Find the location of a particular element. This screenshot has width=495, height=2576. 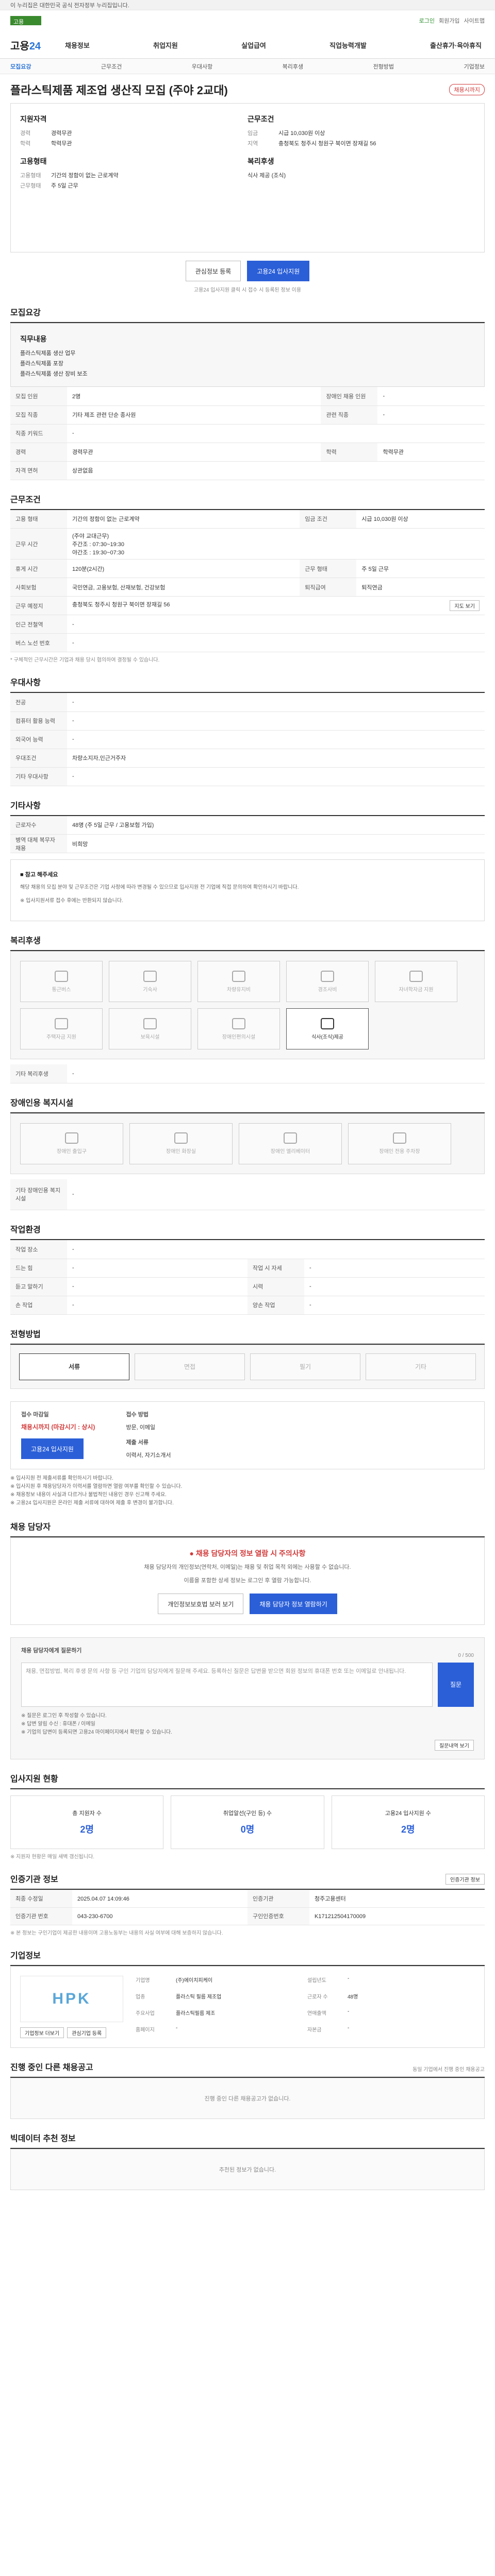

warning-text: 채용 담당자의 정보 열람 시 주의사항 is located at coordinates (250, 1553).